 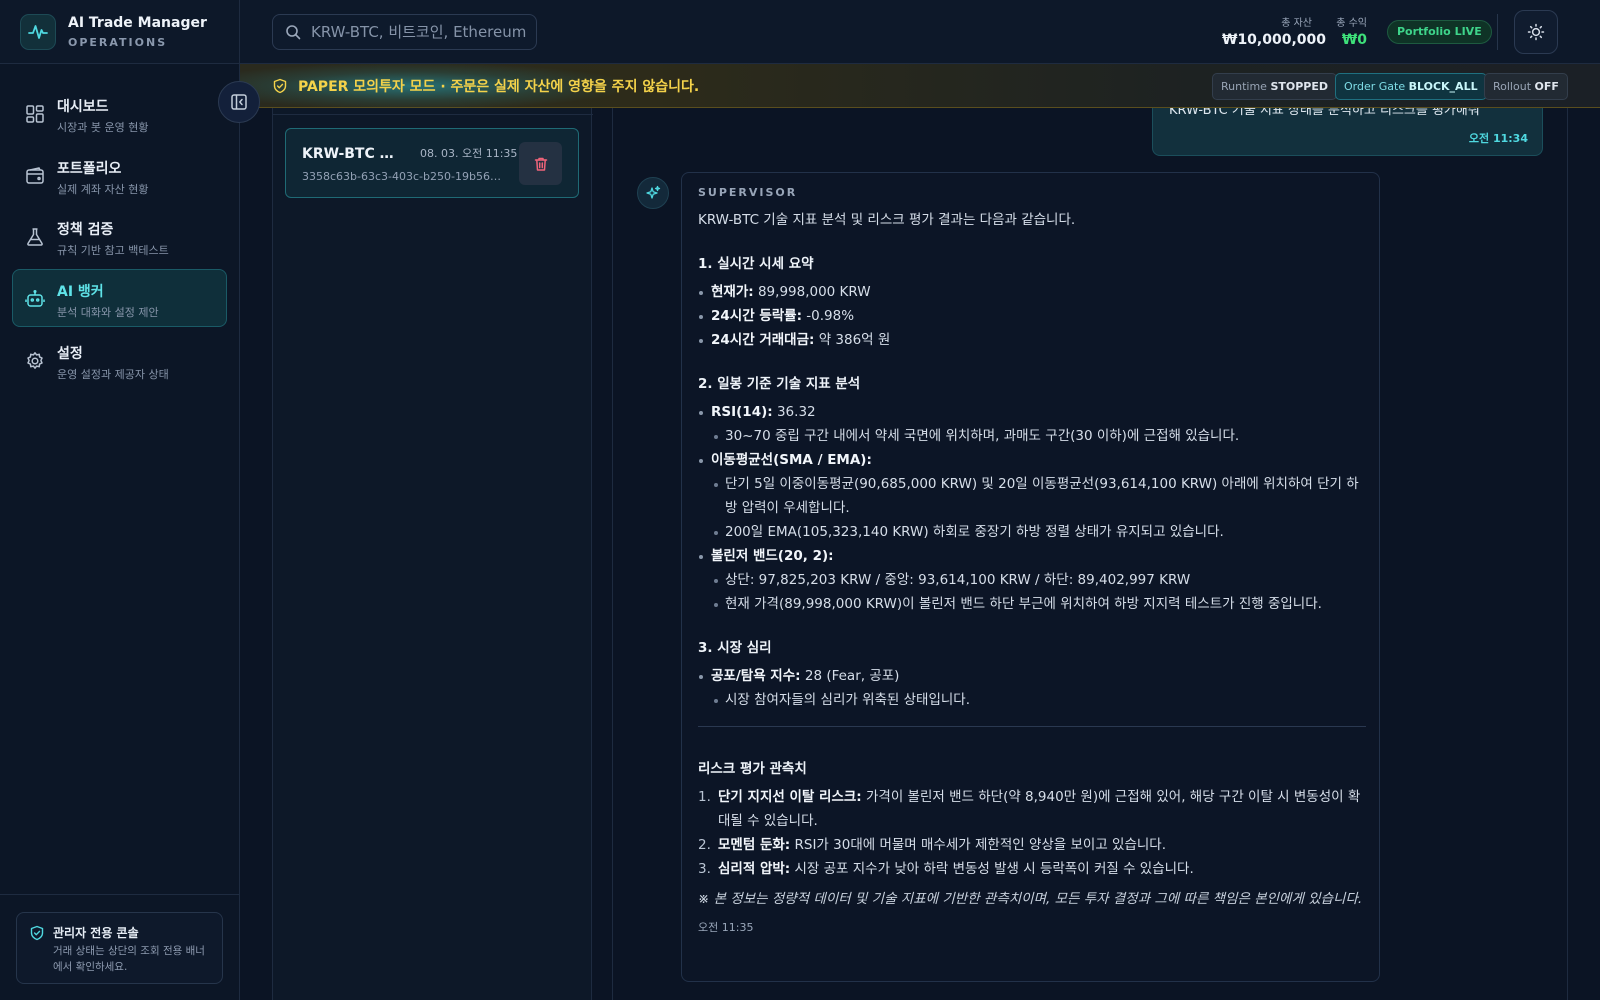 I want to click on total-assets-label: 총 자산, so click(x=1296, y=23).